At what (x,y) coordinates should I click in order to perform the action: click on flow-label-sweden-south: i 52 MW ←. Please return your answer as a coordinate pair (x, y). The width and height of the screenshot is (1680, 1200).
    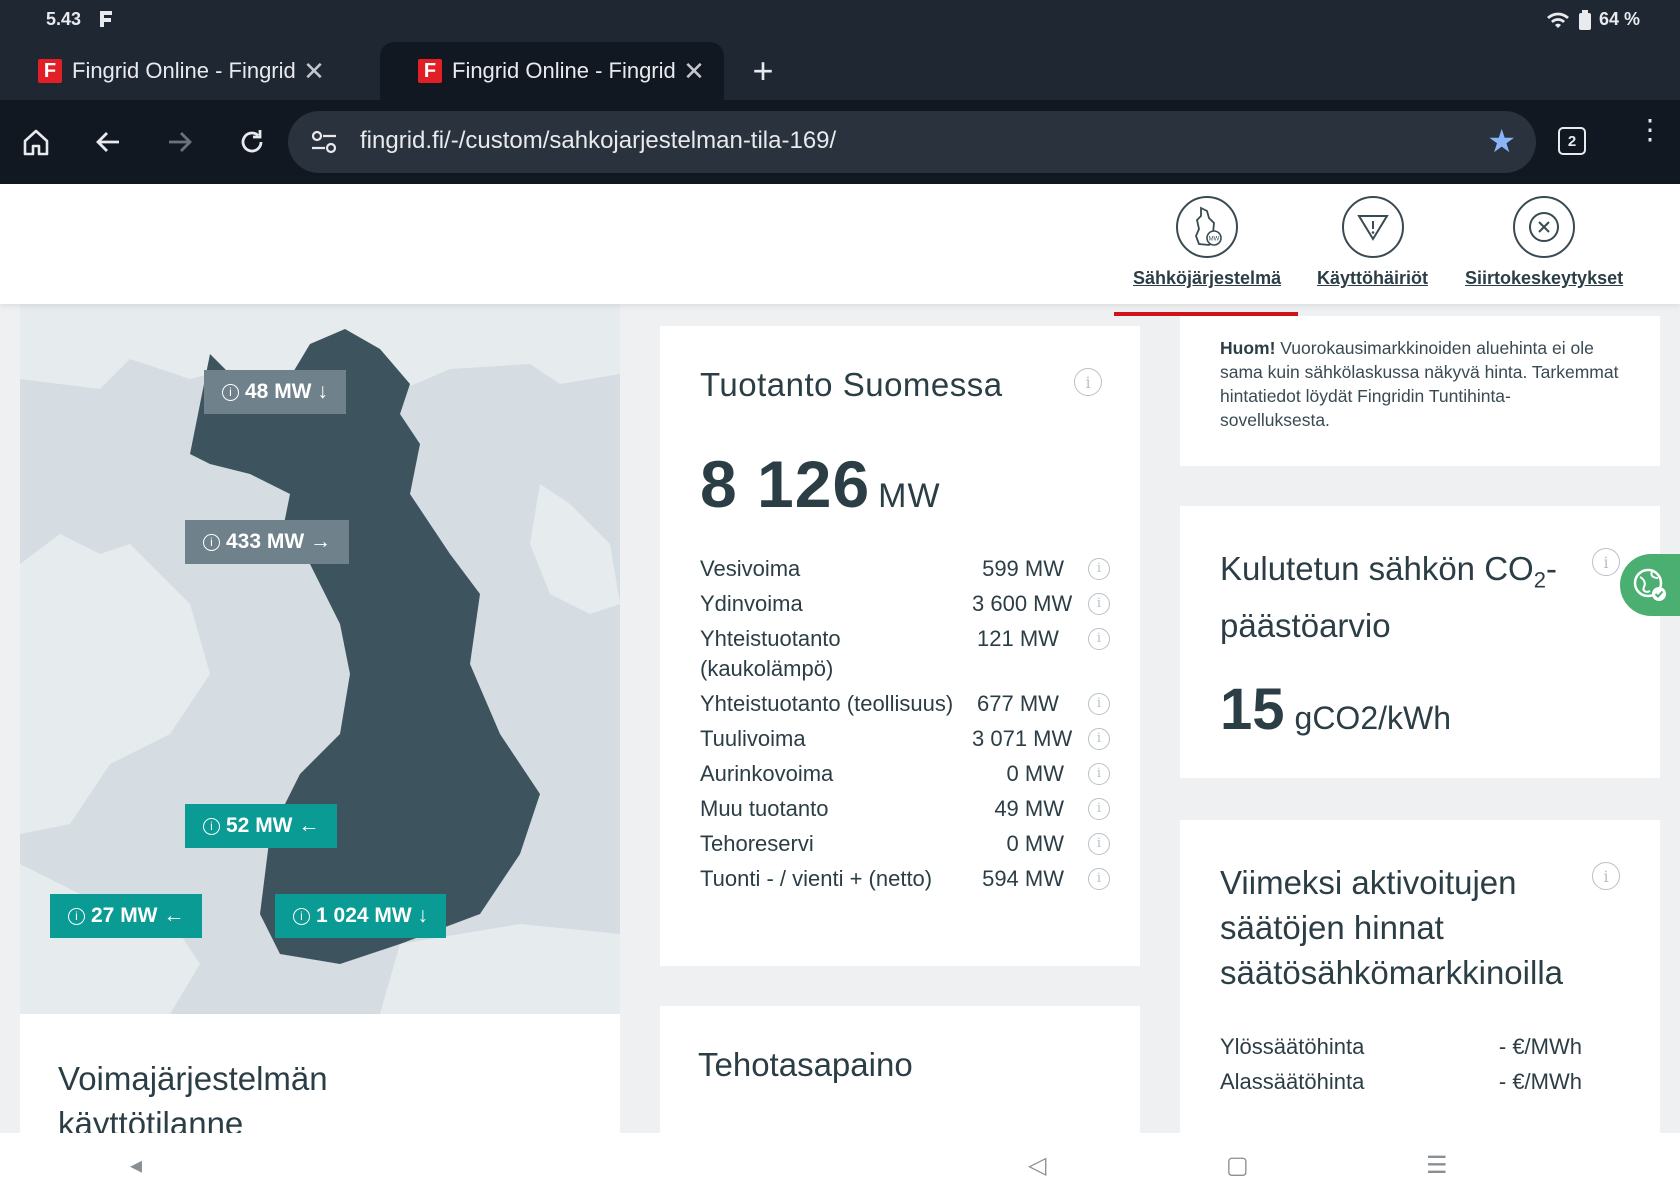
    Looking at the image, I should click on (261, 826).